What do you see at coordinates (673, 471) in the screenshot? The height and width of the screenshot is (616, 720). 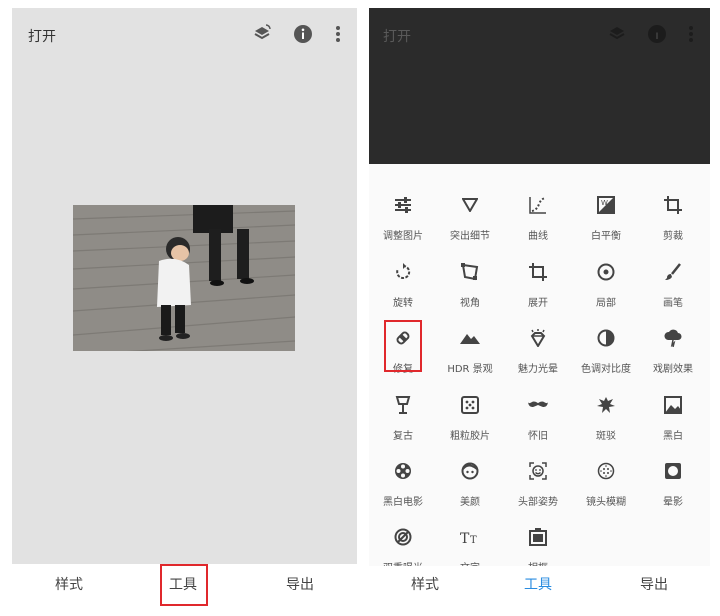 I see `vignette-icon` at bounding box center [673, 471].